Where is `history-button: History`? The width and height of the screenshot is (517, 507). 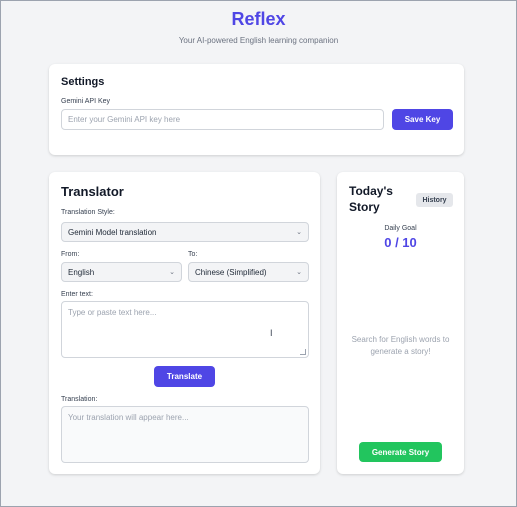 history-button: History is located at coordinates (434, 200).